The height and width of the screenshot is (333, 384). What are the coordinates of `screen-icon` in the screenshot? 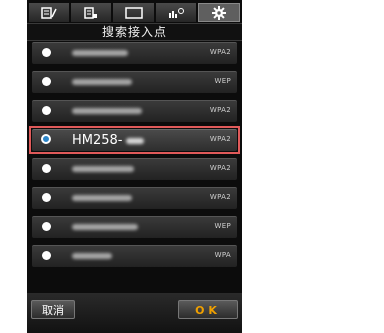 It's located at (133, 12).